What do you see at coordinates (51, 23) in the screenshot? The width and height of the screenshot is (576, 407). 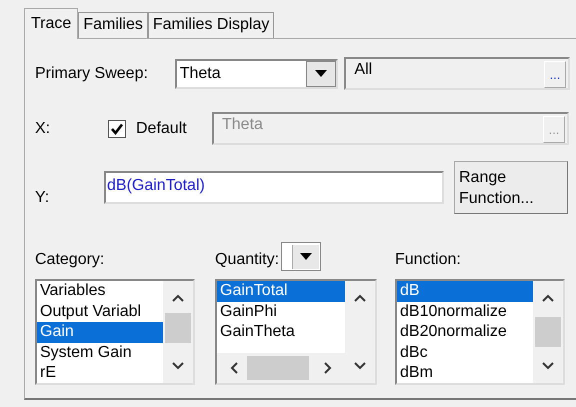 I see `tab: Trace` at bounding box center [51, 23].